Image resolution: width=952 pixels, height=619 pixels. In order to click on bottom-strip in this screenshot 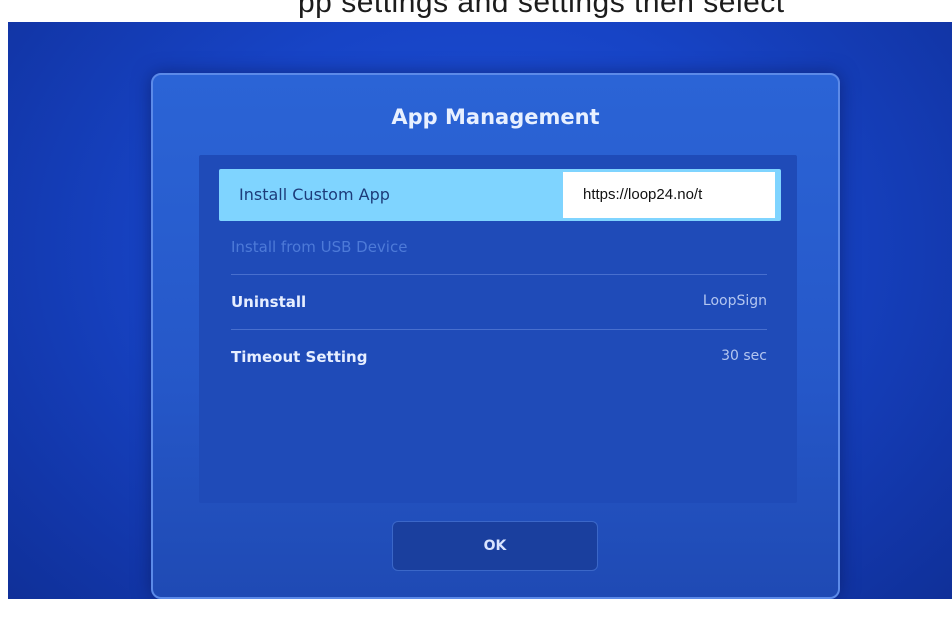, I will do `click(480, 609)`.